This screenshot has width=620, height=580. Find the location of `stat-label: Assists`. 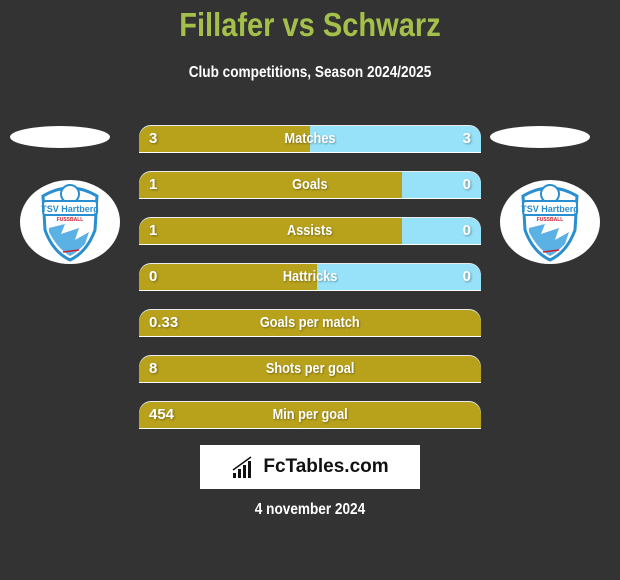

stat-label: Assists is located at coordinates (310, 231).